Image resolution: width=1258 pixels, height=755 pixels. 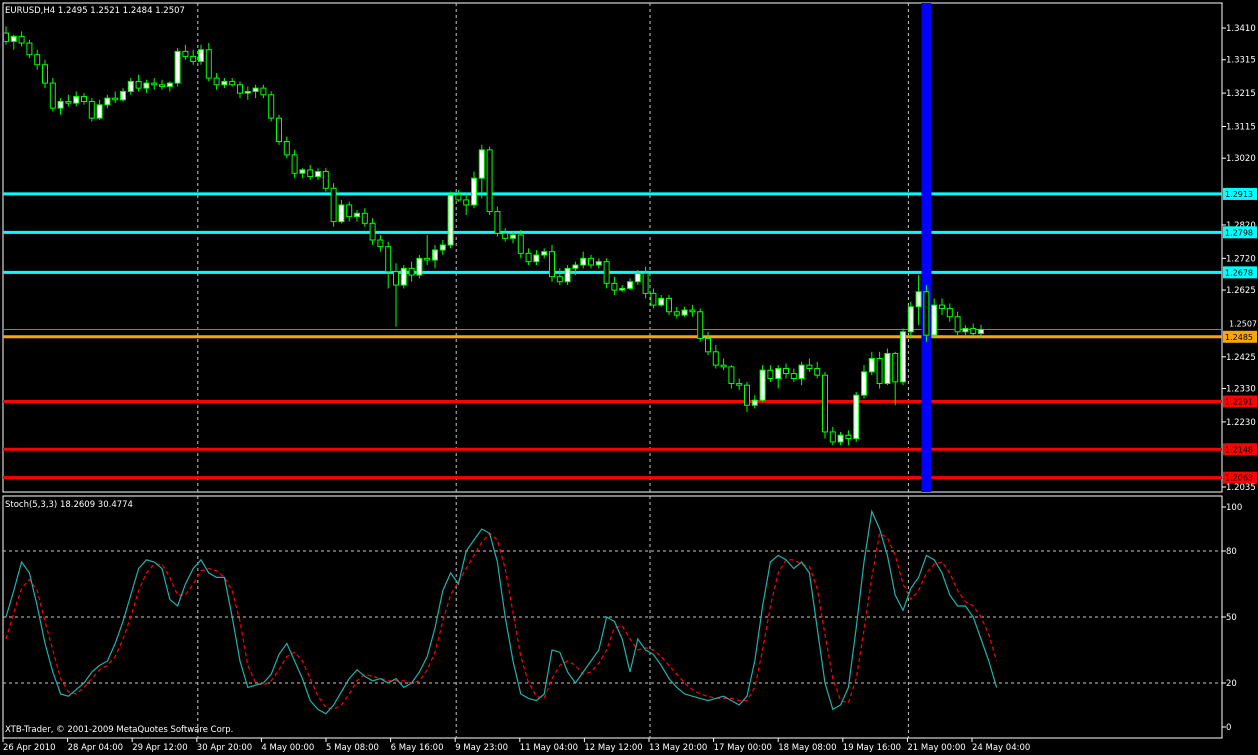 What do you see at coordinates (1241, 128) in the screenshot?
I see `price-tick-label: 1.3115` at bounding box center [1241, 128].